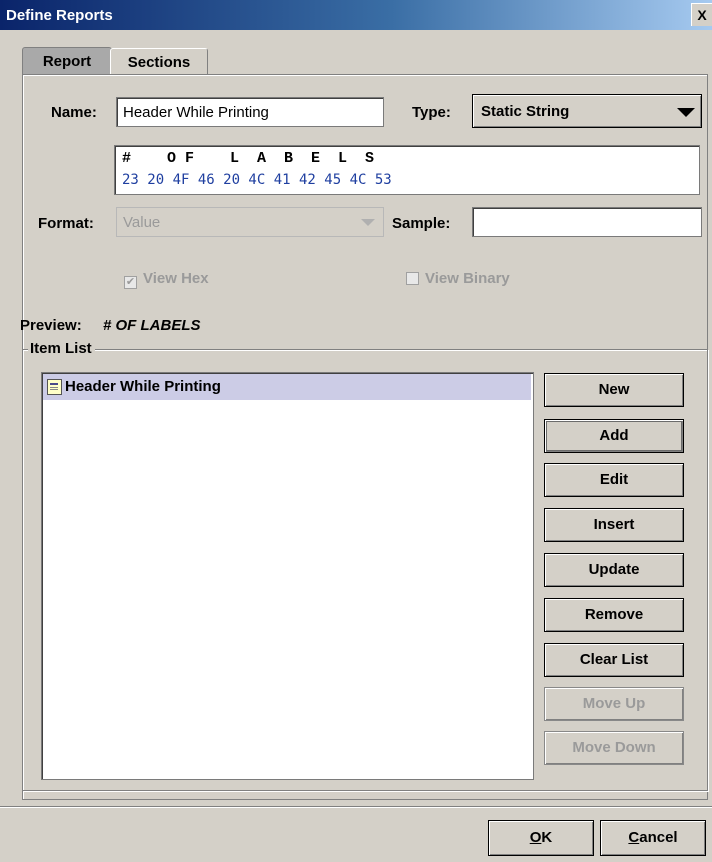 The image size is (712, 862). Describe the element at coordinates (66, 223) in the screenshot. I see `format-label: Format:` at that location.